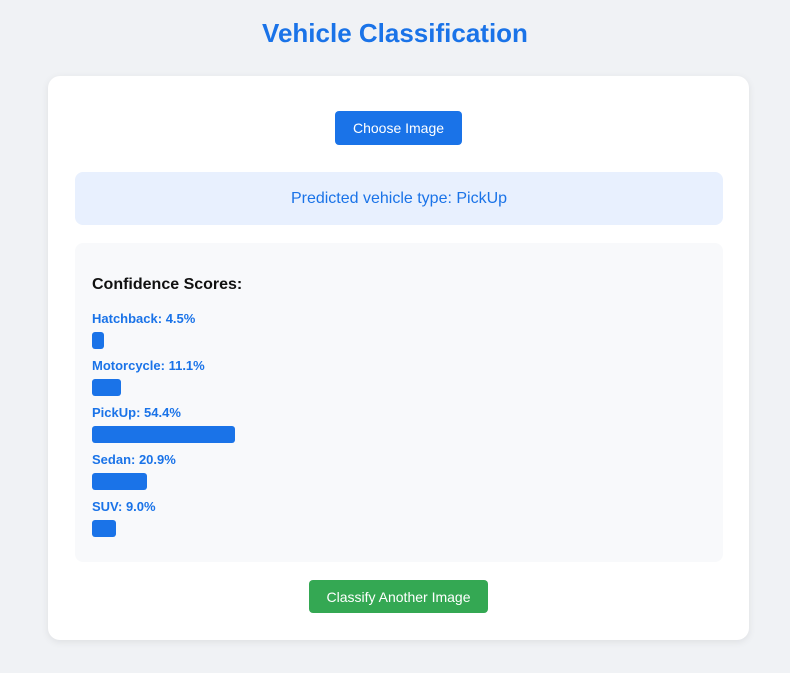 Image resolution: width=790 pixels, height=673 pixels. What do you see at coordinates (144, 318) in the screenshot?
I see `score-label-hatchback: Hatchback: 4.5%` at bounding box center [144, 318].